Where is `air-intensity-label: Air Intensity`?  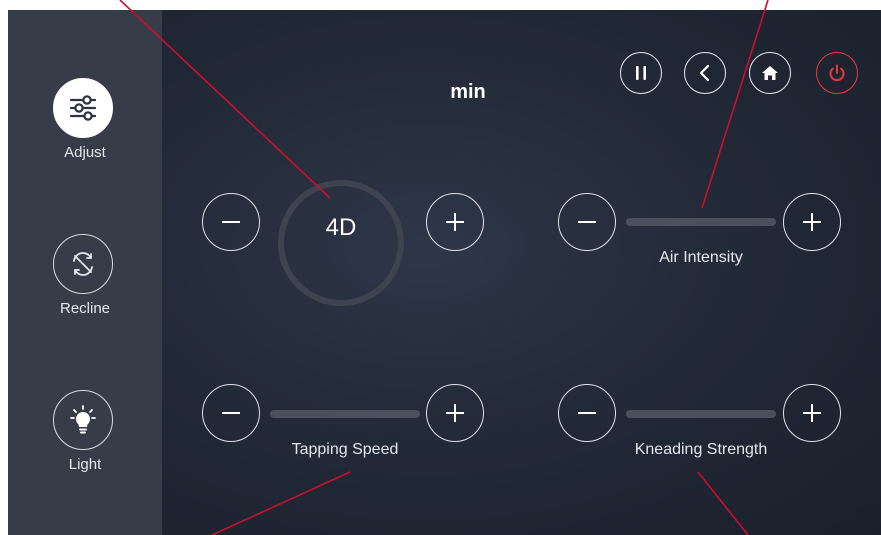
air-intensity-label: Air Intensity is located at coordinates (701, 257).